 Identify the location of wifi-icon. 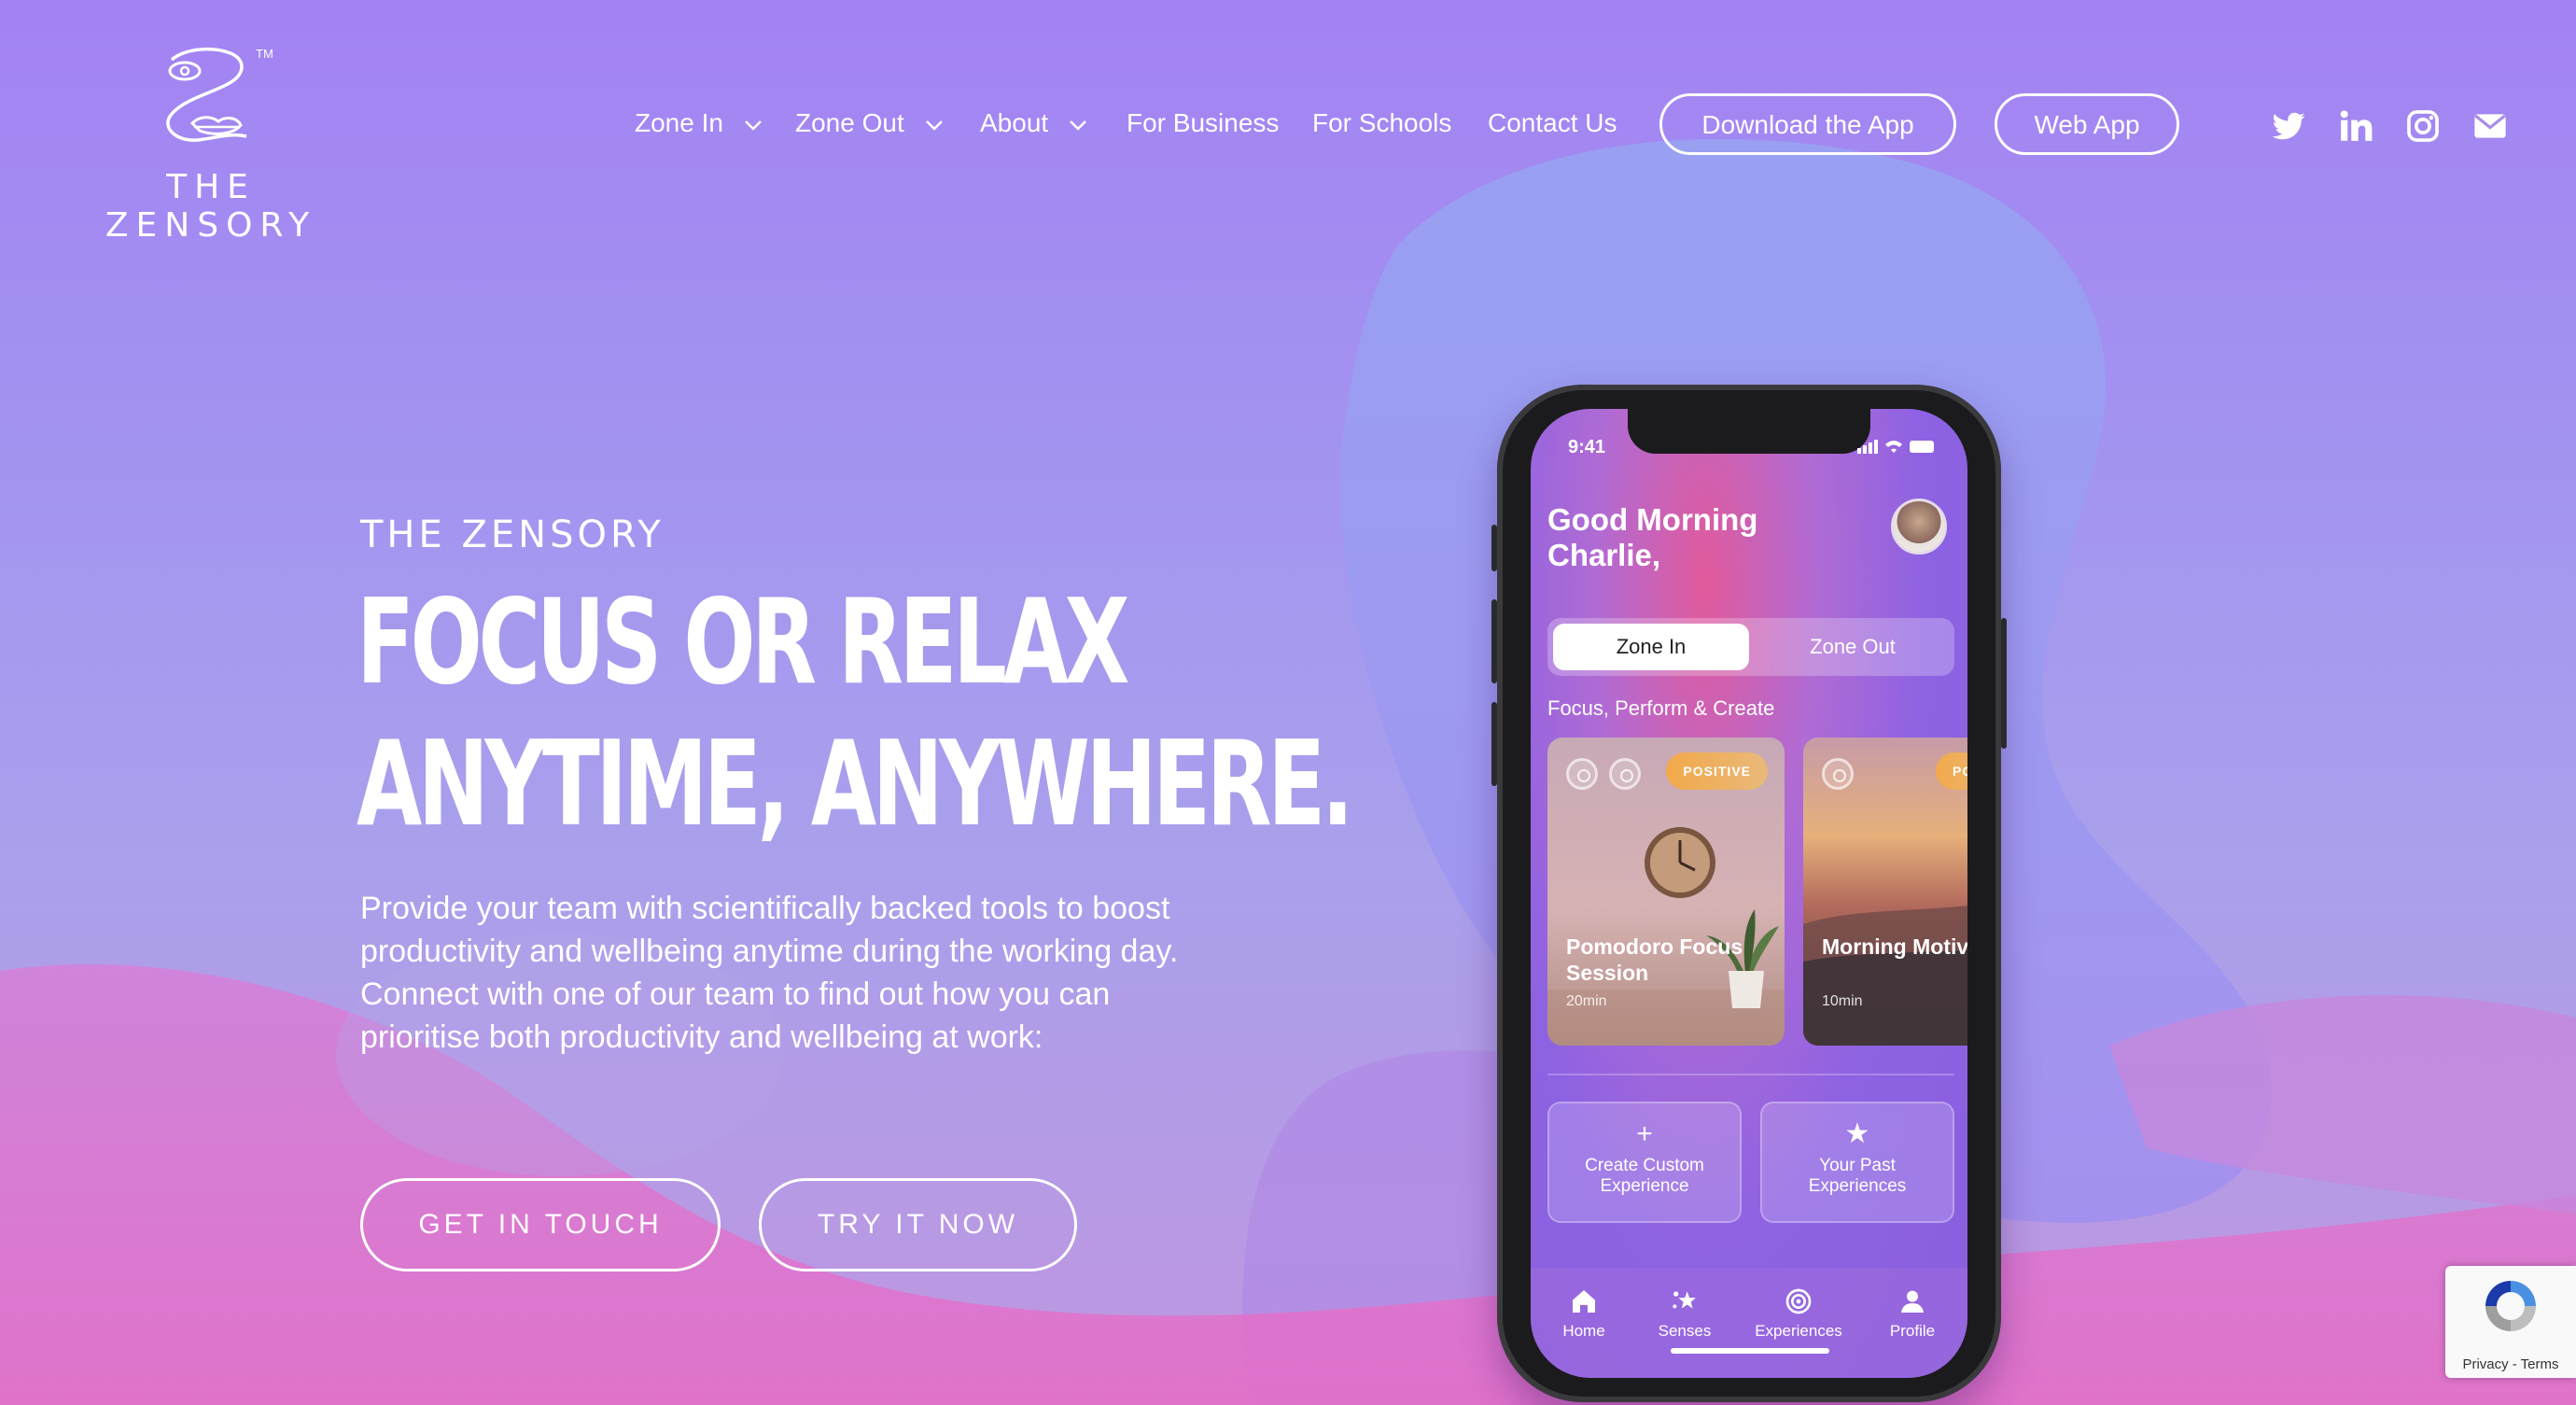
(1893, 447).